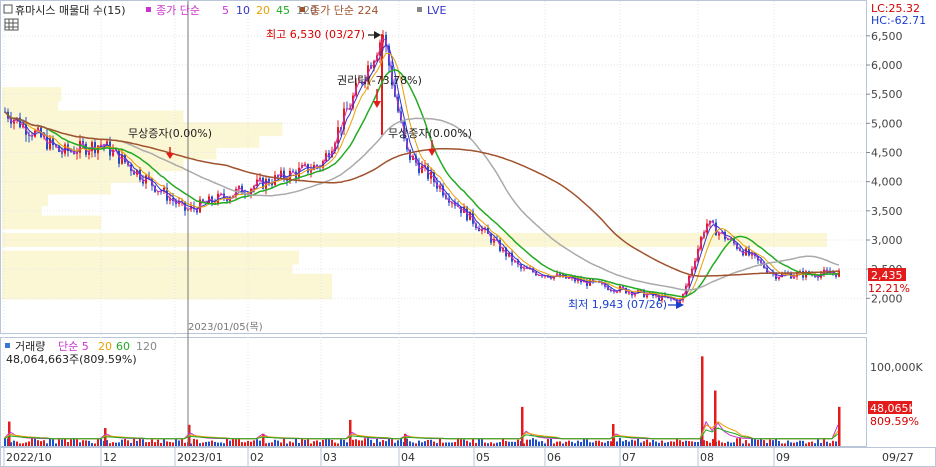 This screenshot has width=936, height=467. What do you see at coordinates (887, 211) in the screenshot?
I see `y-tick-label: 3,500` at bounding box center [887, 211].